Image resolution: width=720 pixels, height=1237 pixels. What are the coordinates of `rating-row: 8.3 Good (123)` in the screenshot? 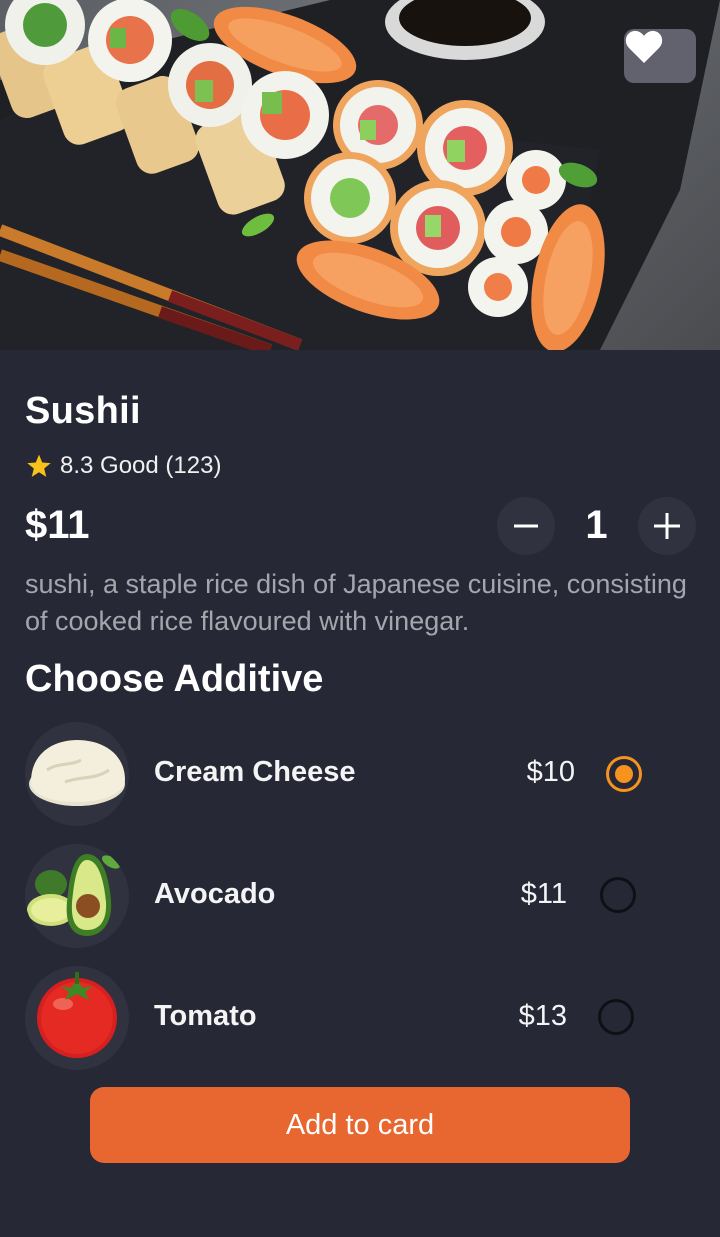 It's located at (123, 466).